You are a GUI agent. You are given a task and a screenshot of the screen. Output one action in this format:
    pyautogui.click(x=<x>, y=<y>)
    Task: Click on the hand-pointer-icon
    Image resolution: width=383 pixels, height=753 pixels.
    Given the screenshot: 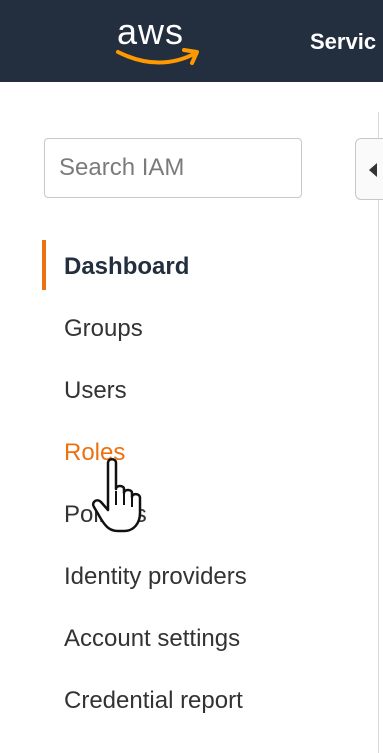 What is the action you would take?
    pyautogui.click(x=117, y=495)
    